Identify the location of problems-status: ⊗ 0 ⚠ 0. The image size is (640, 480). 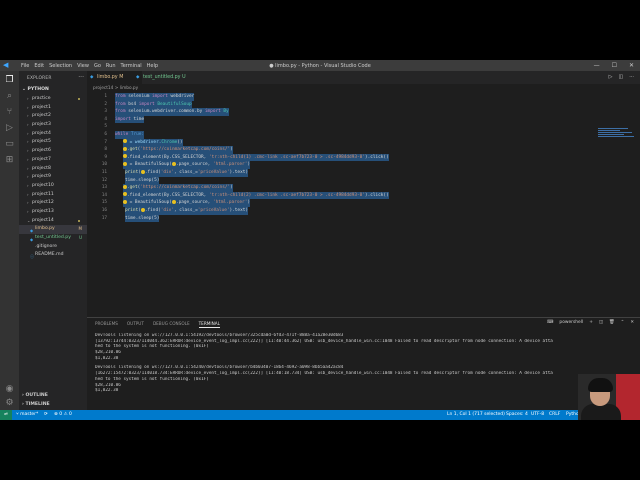
(63, 415).